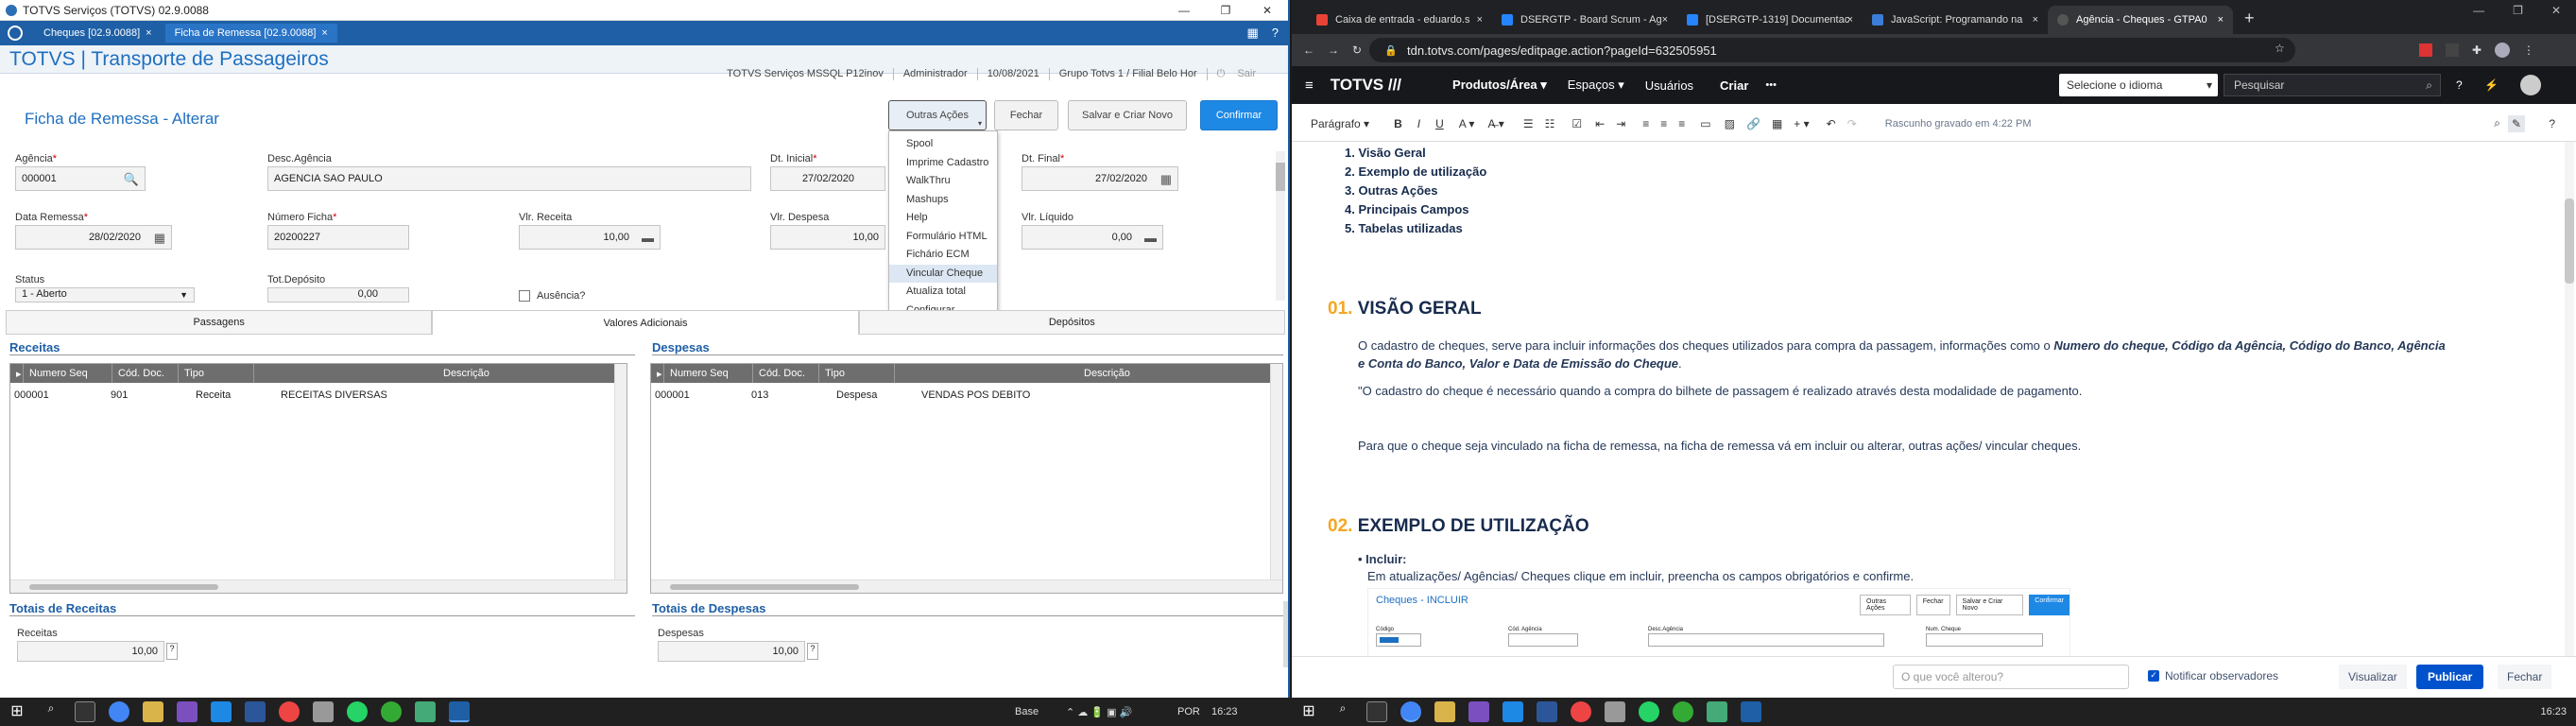 This screenshot has width=2576, height=726. Describe the element at coordinates (1309, 86) in the screenshot. I see `hamburger-icon: ≡` at that location.